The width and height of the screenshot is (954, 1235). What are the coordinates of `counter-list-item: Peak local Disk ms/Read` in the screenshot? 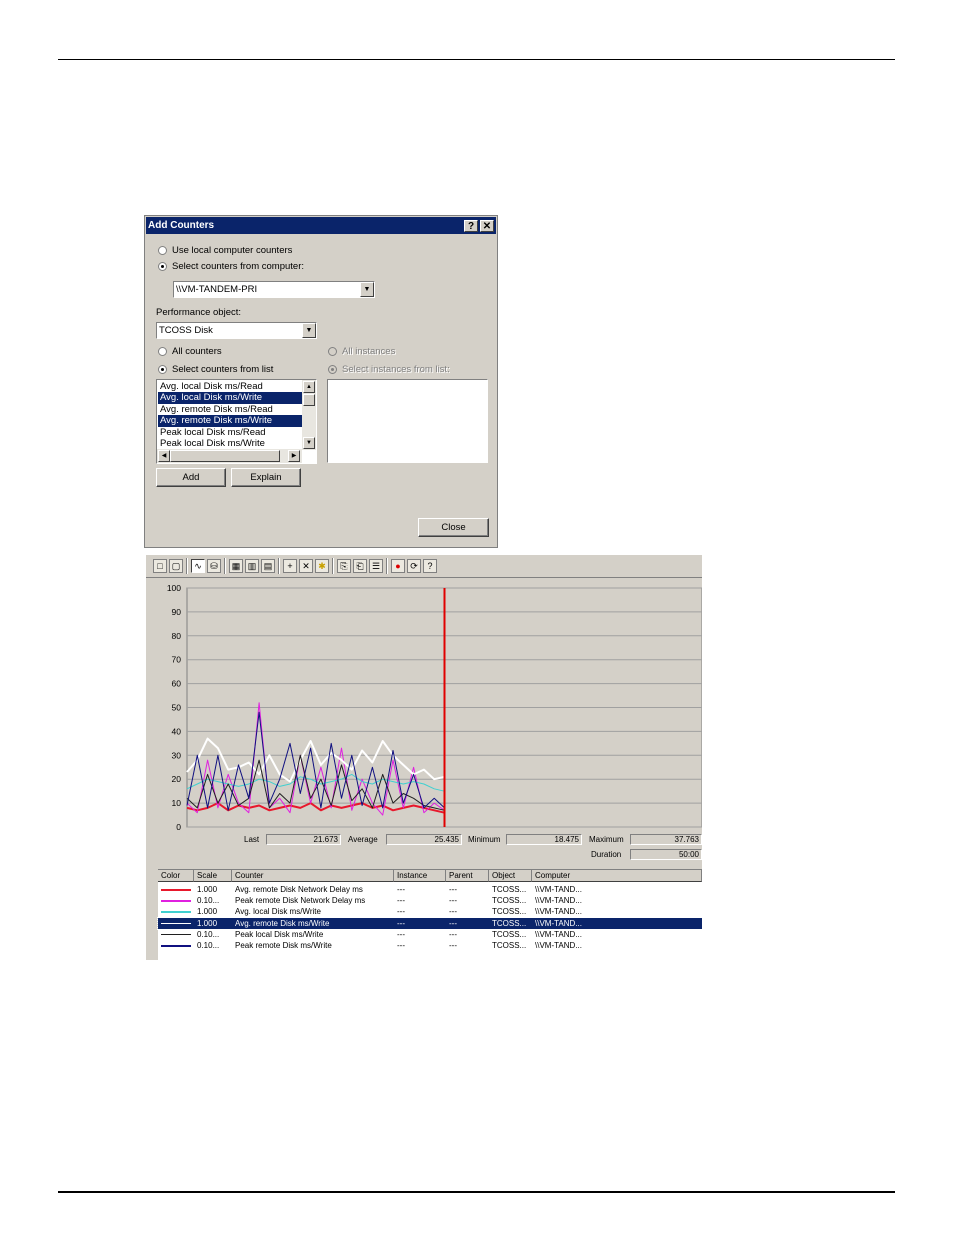 It's located at (230, 432).